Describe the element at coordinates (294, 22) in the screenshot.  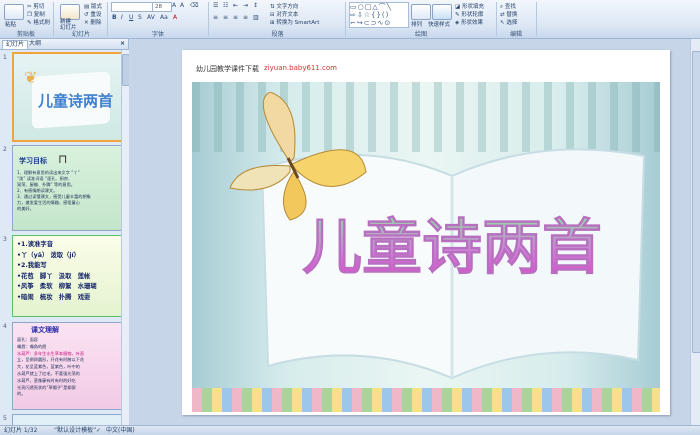
I see `convert-smartart-button: ⊞ 转换为 SmartArt` at that location.